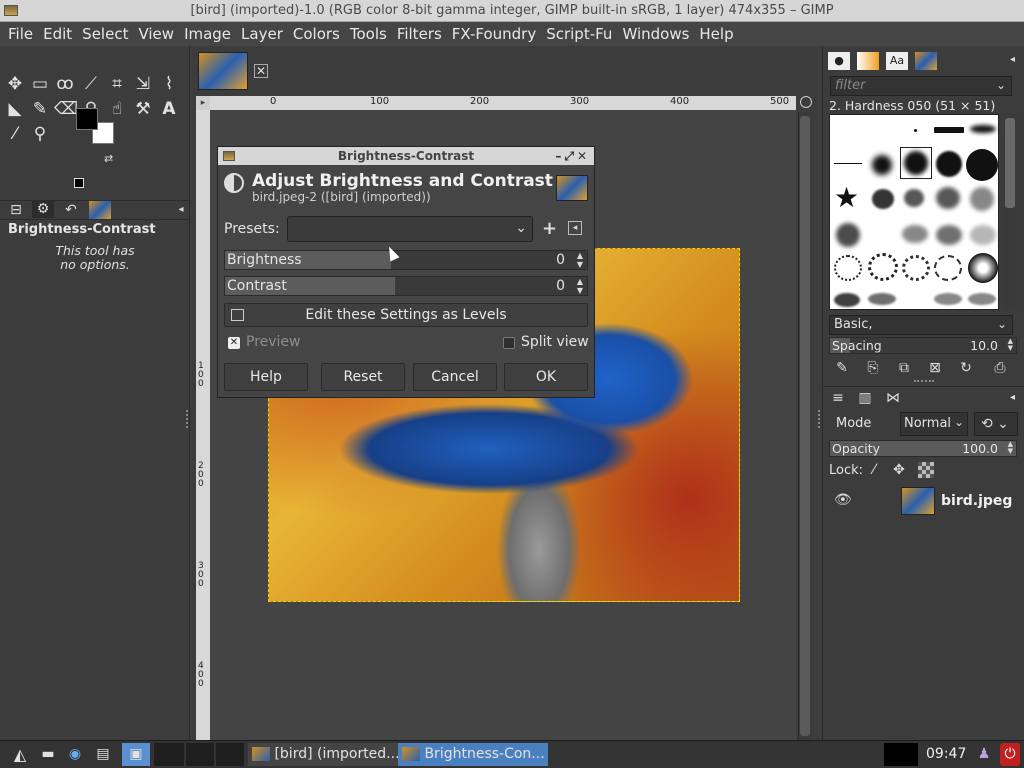 This screenshot has width=1024, height=768. Describe the element at coordinates (15, 109) in the screenshot. I see `bucket-fill-icon: ◣` at that location.